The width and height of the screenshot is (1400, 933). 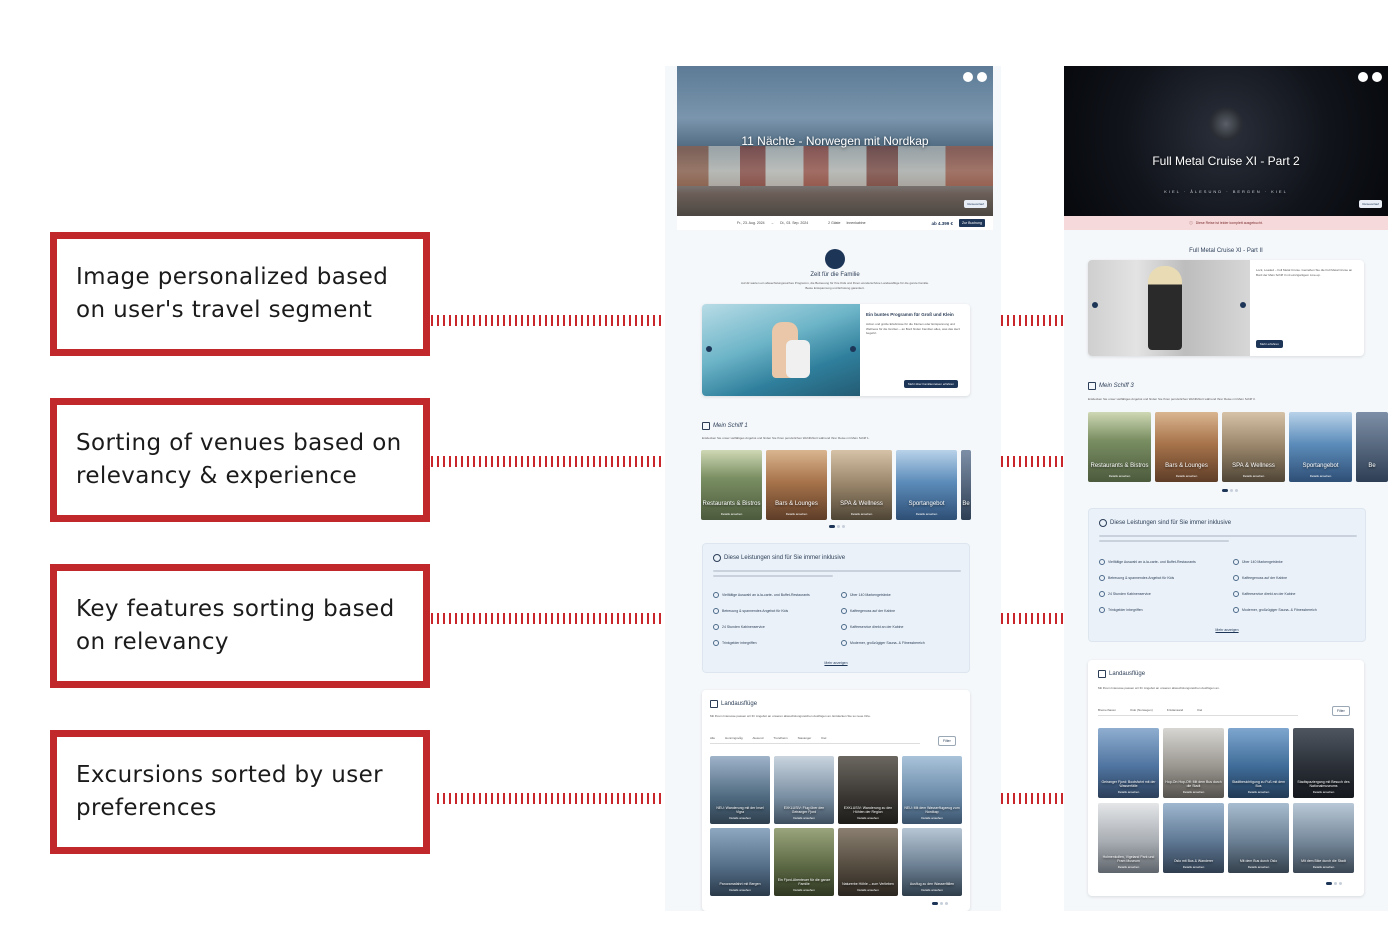 I want to click on excursion-card: Mit dem Bus durch Oslo Details ansehen, so click(x=1258, y=838).